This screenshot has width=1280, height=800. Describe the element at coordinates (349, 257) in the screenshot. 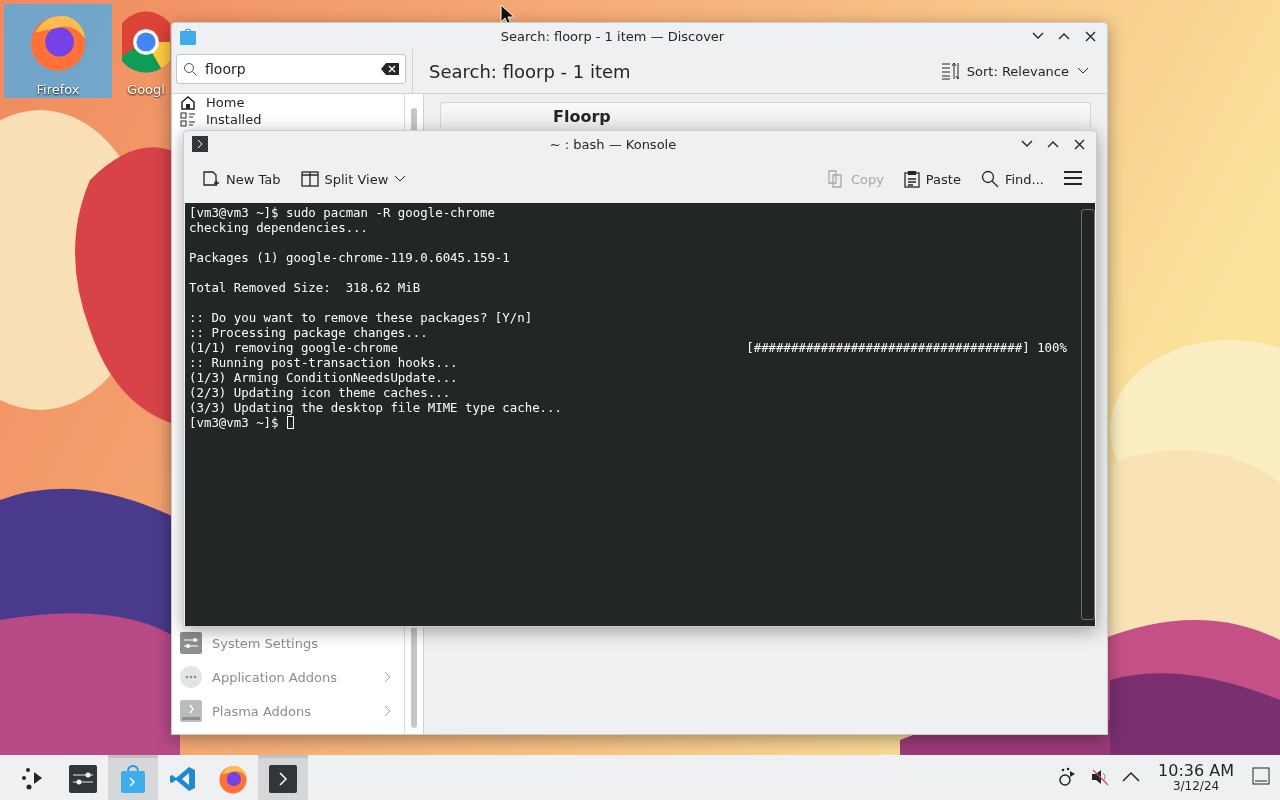

I see `terminal-line: Packages (1) google-chrome-119.0.6045.159-1` at that location.